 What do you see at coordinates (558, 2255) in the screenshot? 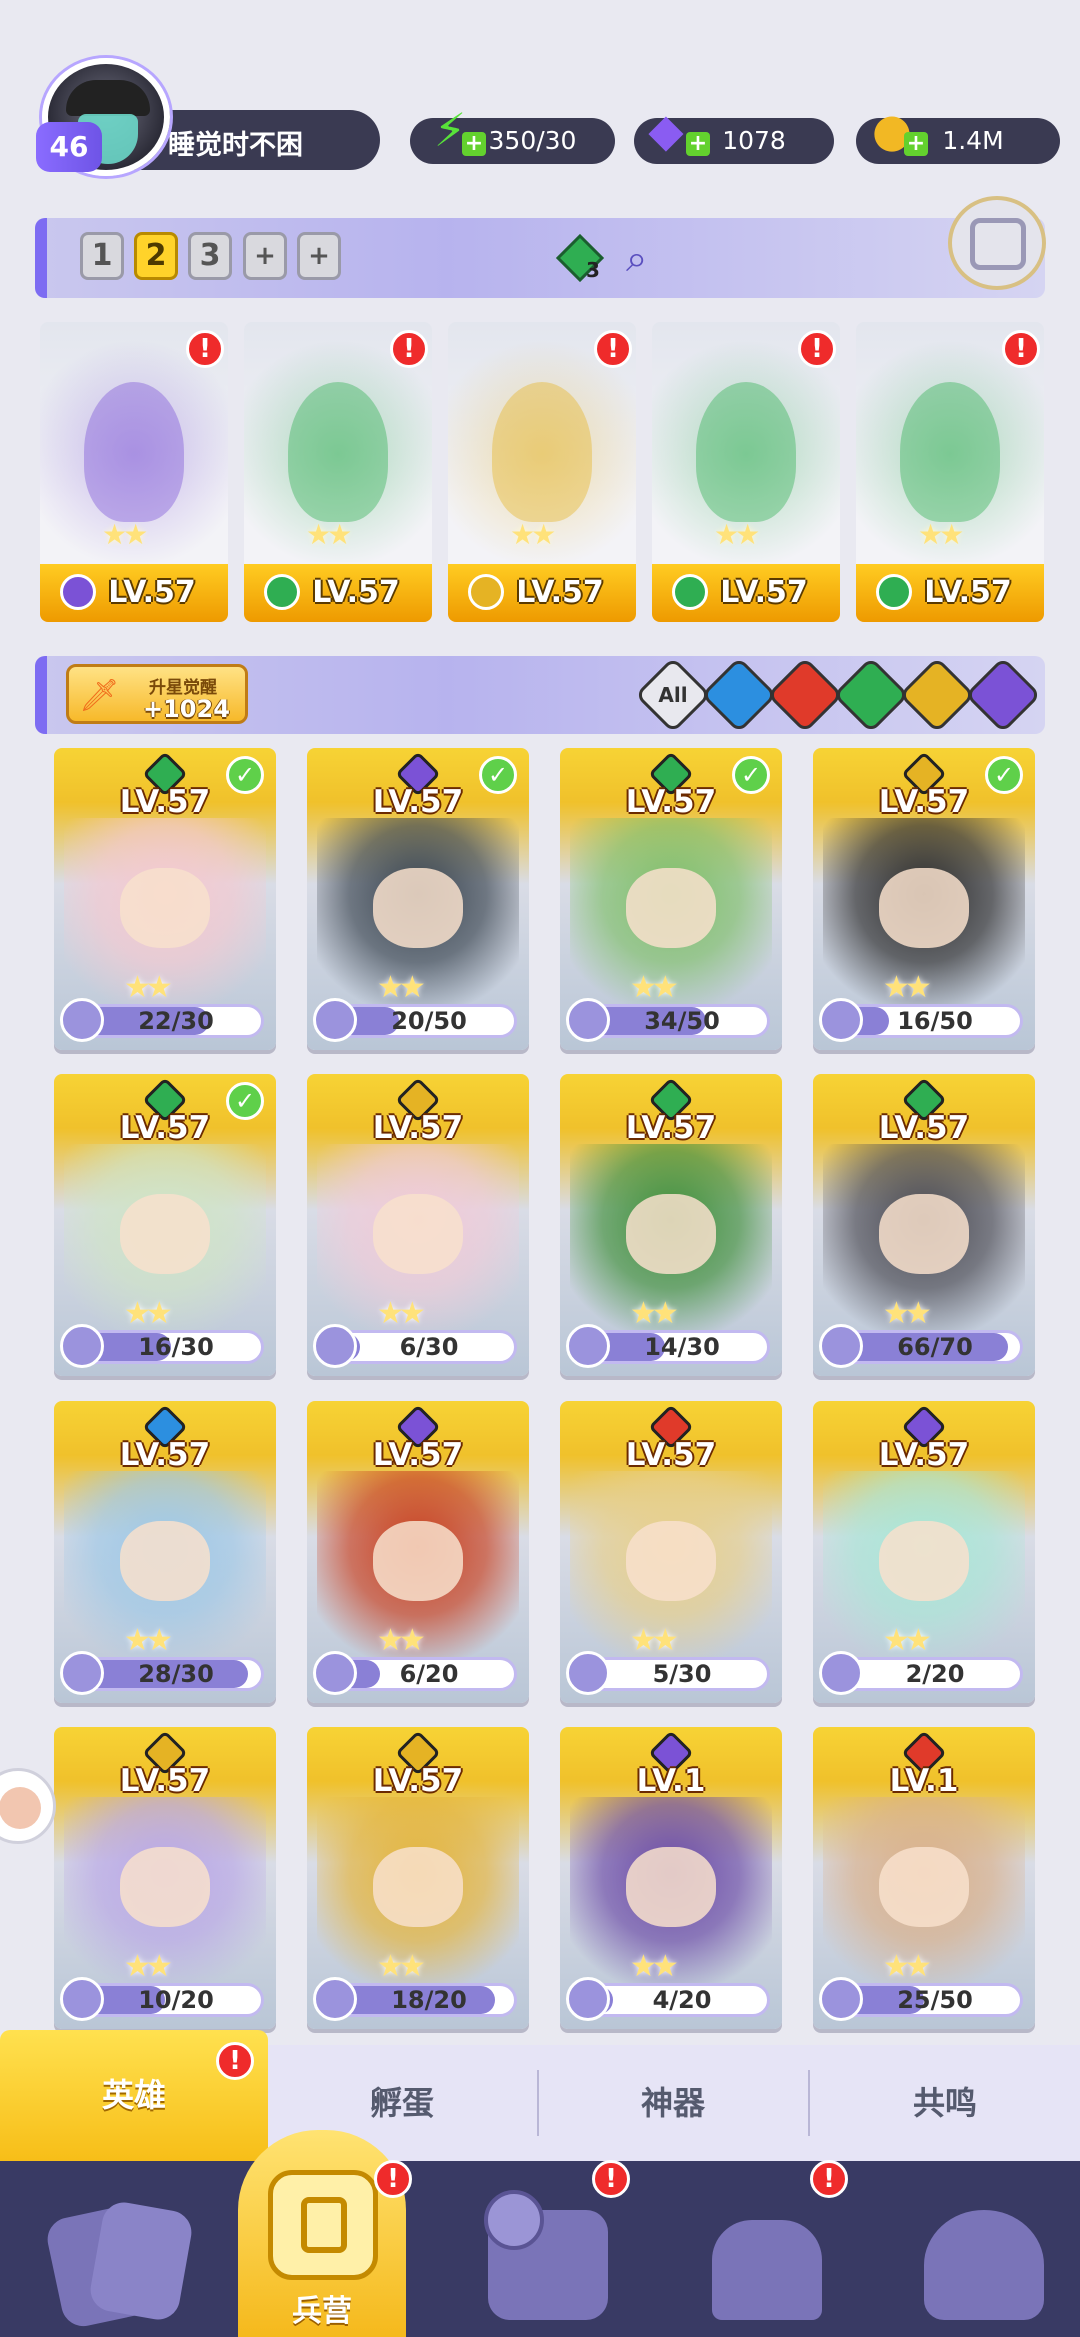
I see `nav-map` at bounding box center [558, 2255].